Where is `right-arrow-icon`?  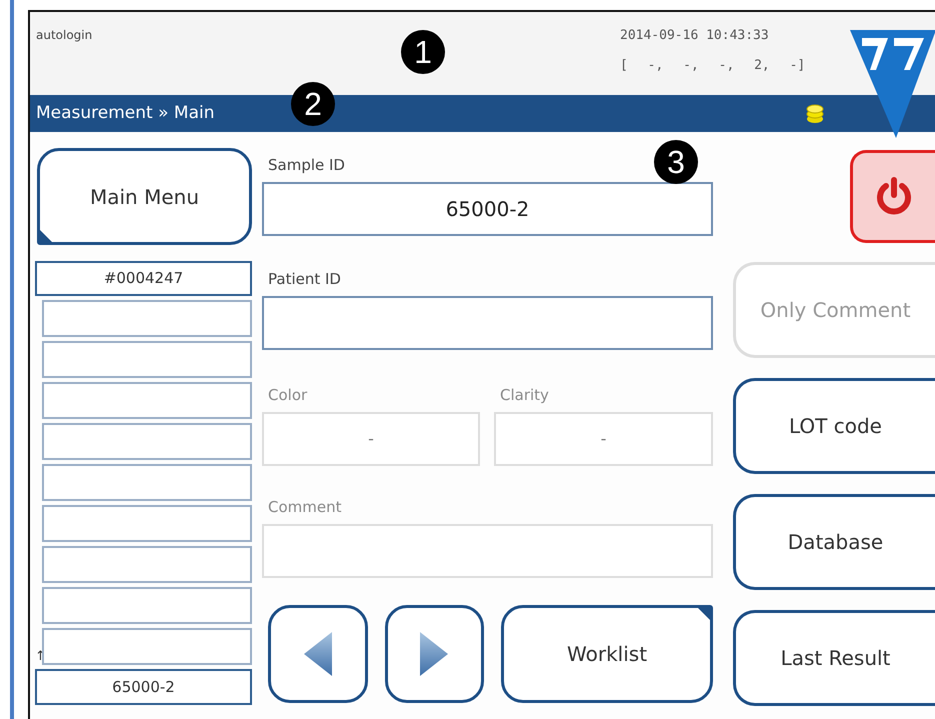 right-arrow-icon is located at coordinates (434, 654).